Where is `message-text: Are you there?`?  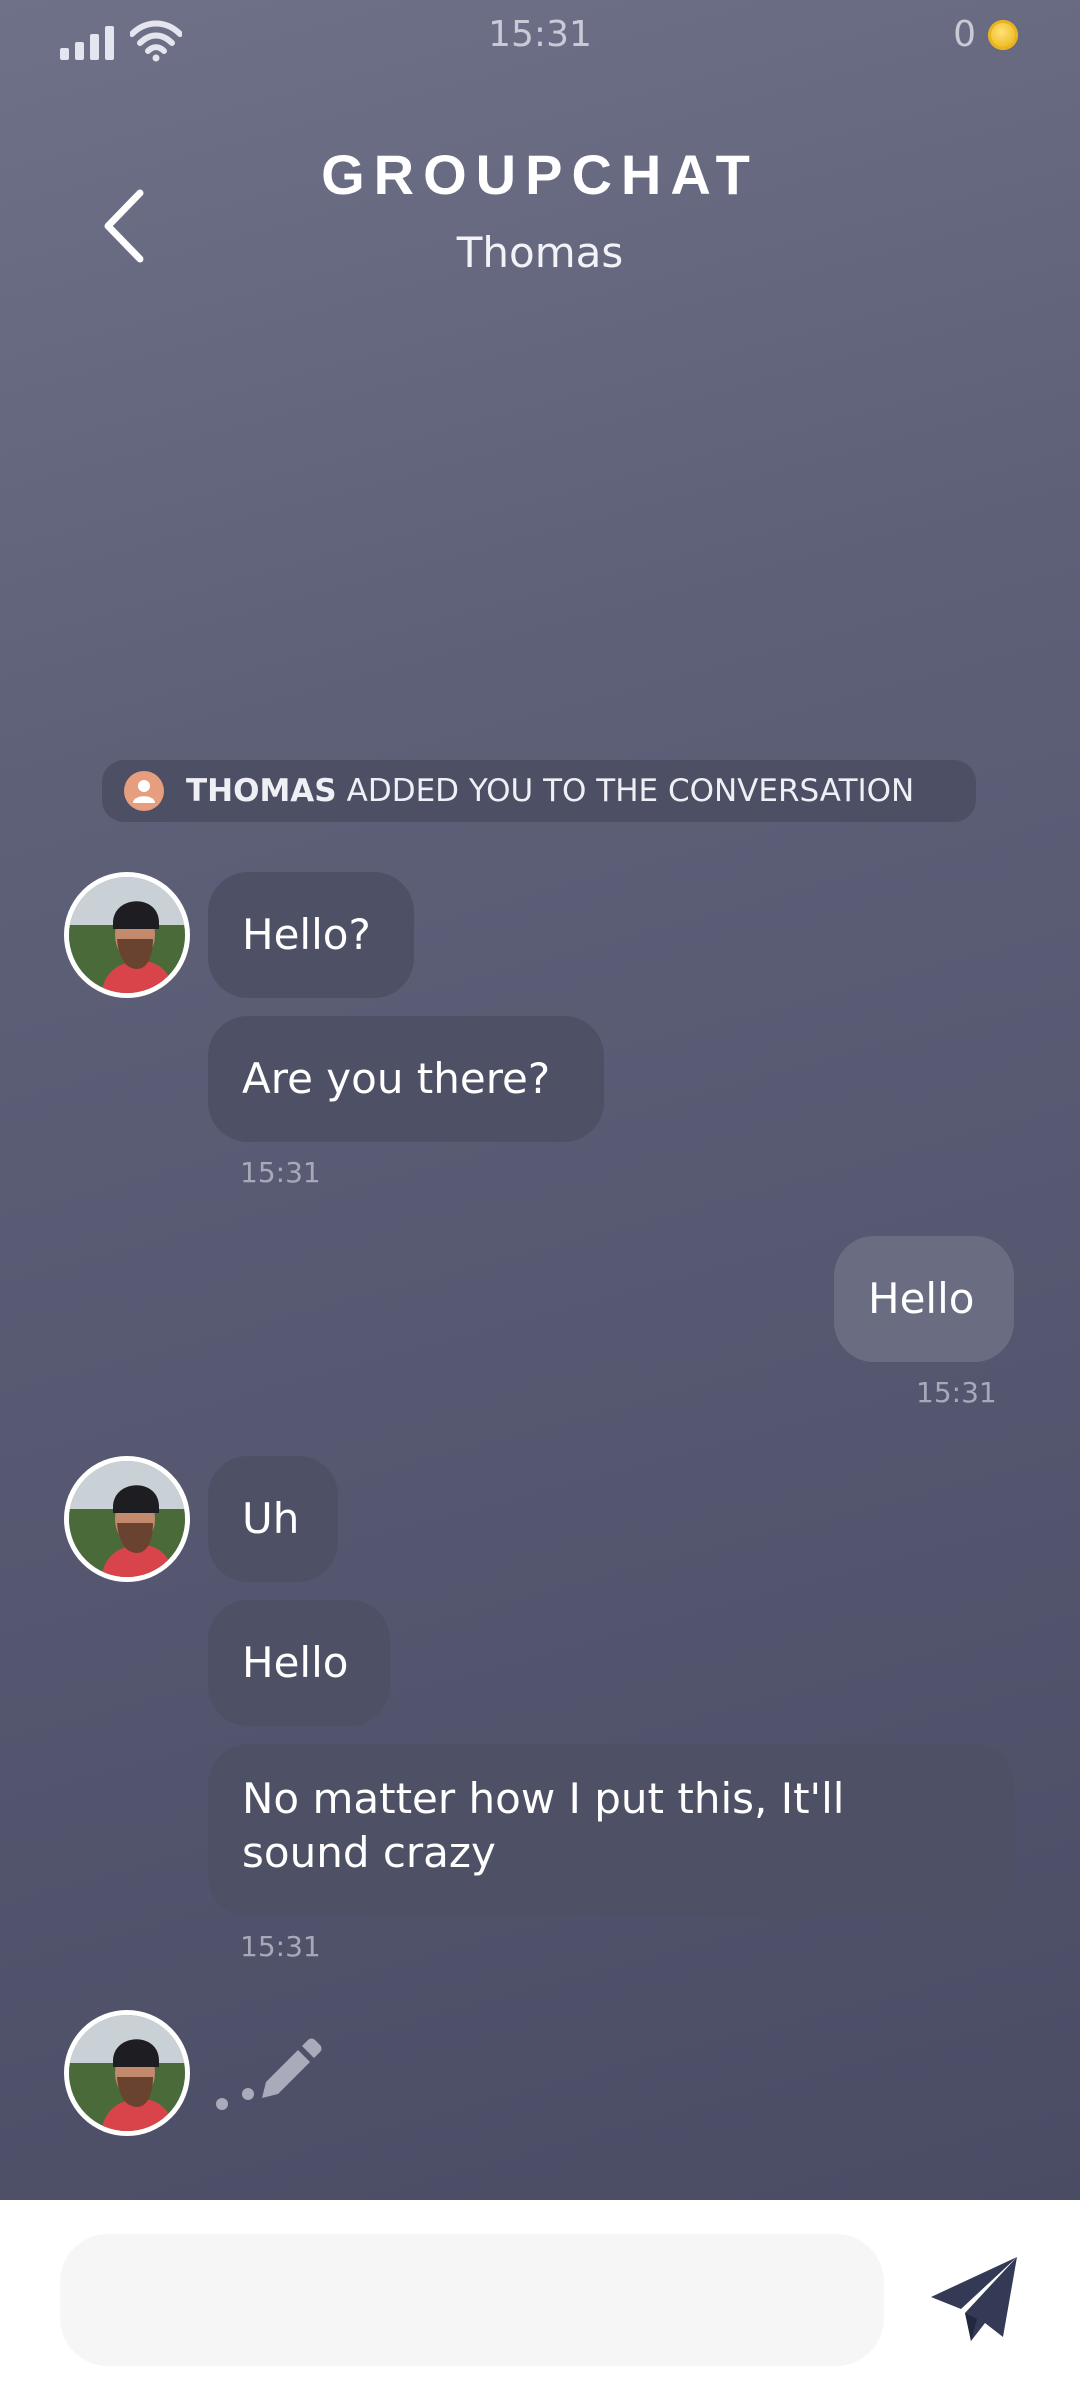 message-text: Are you there? is located at coordinates (396, 1078).